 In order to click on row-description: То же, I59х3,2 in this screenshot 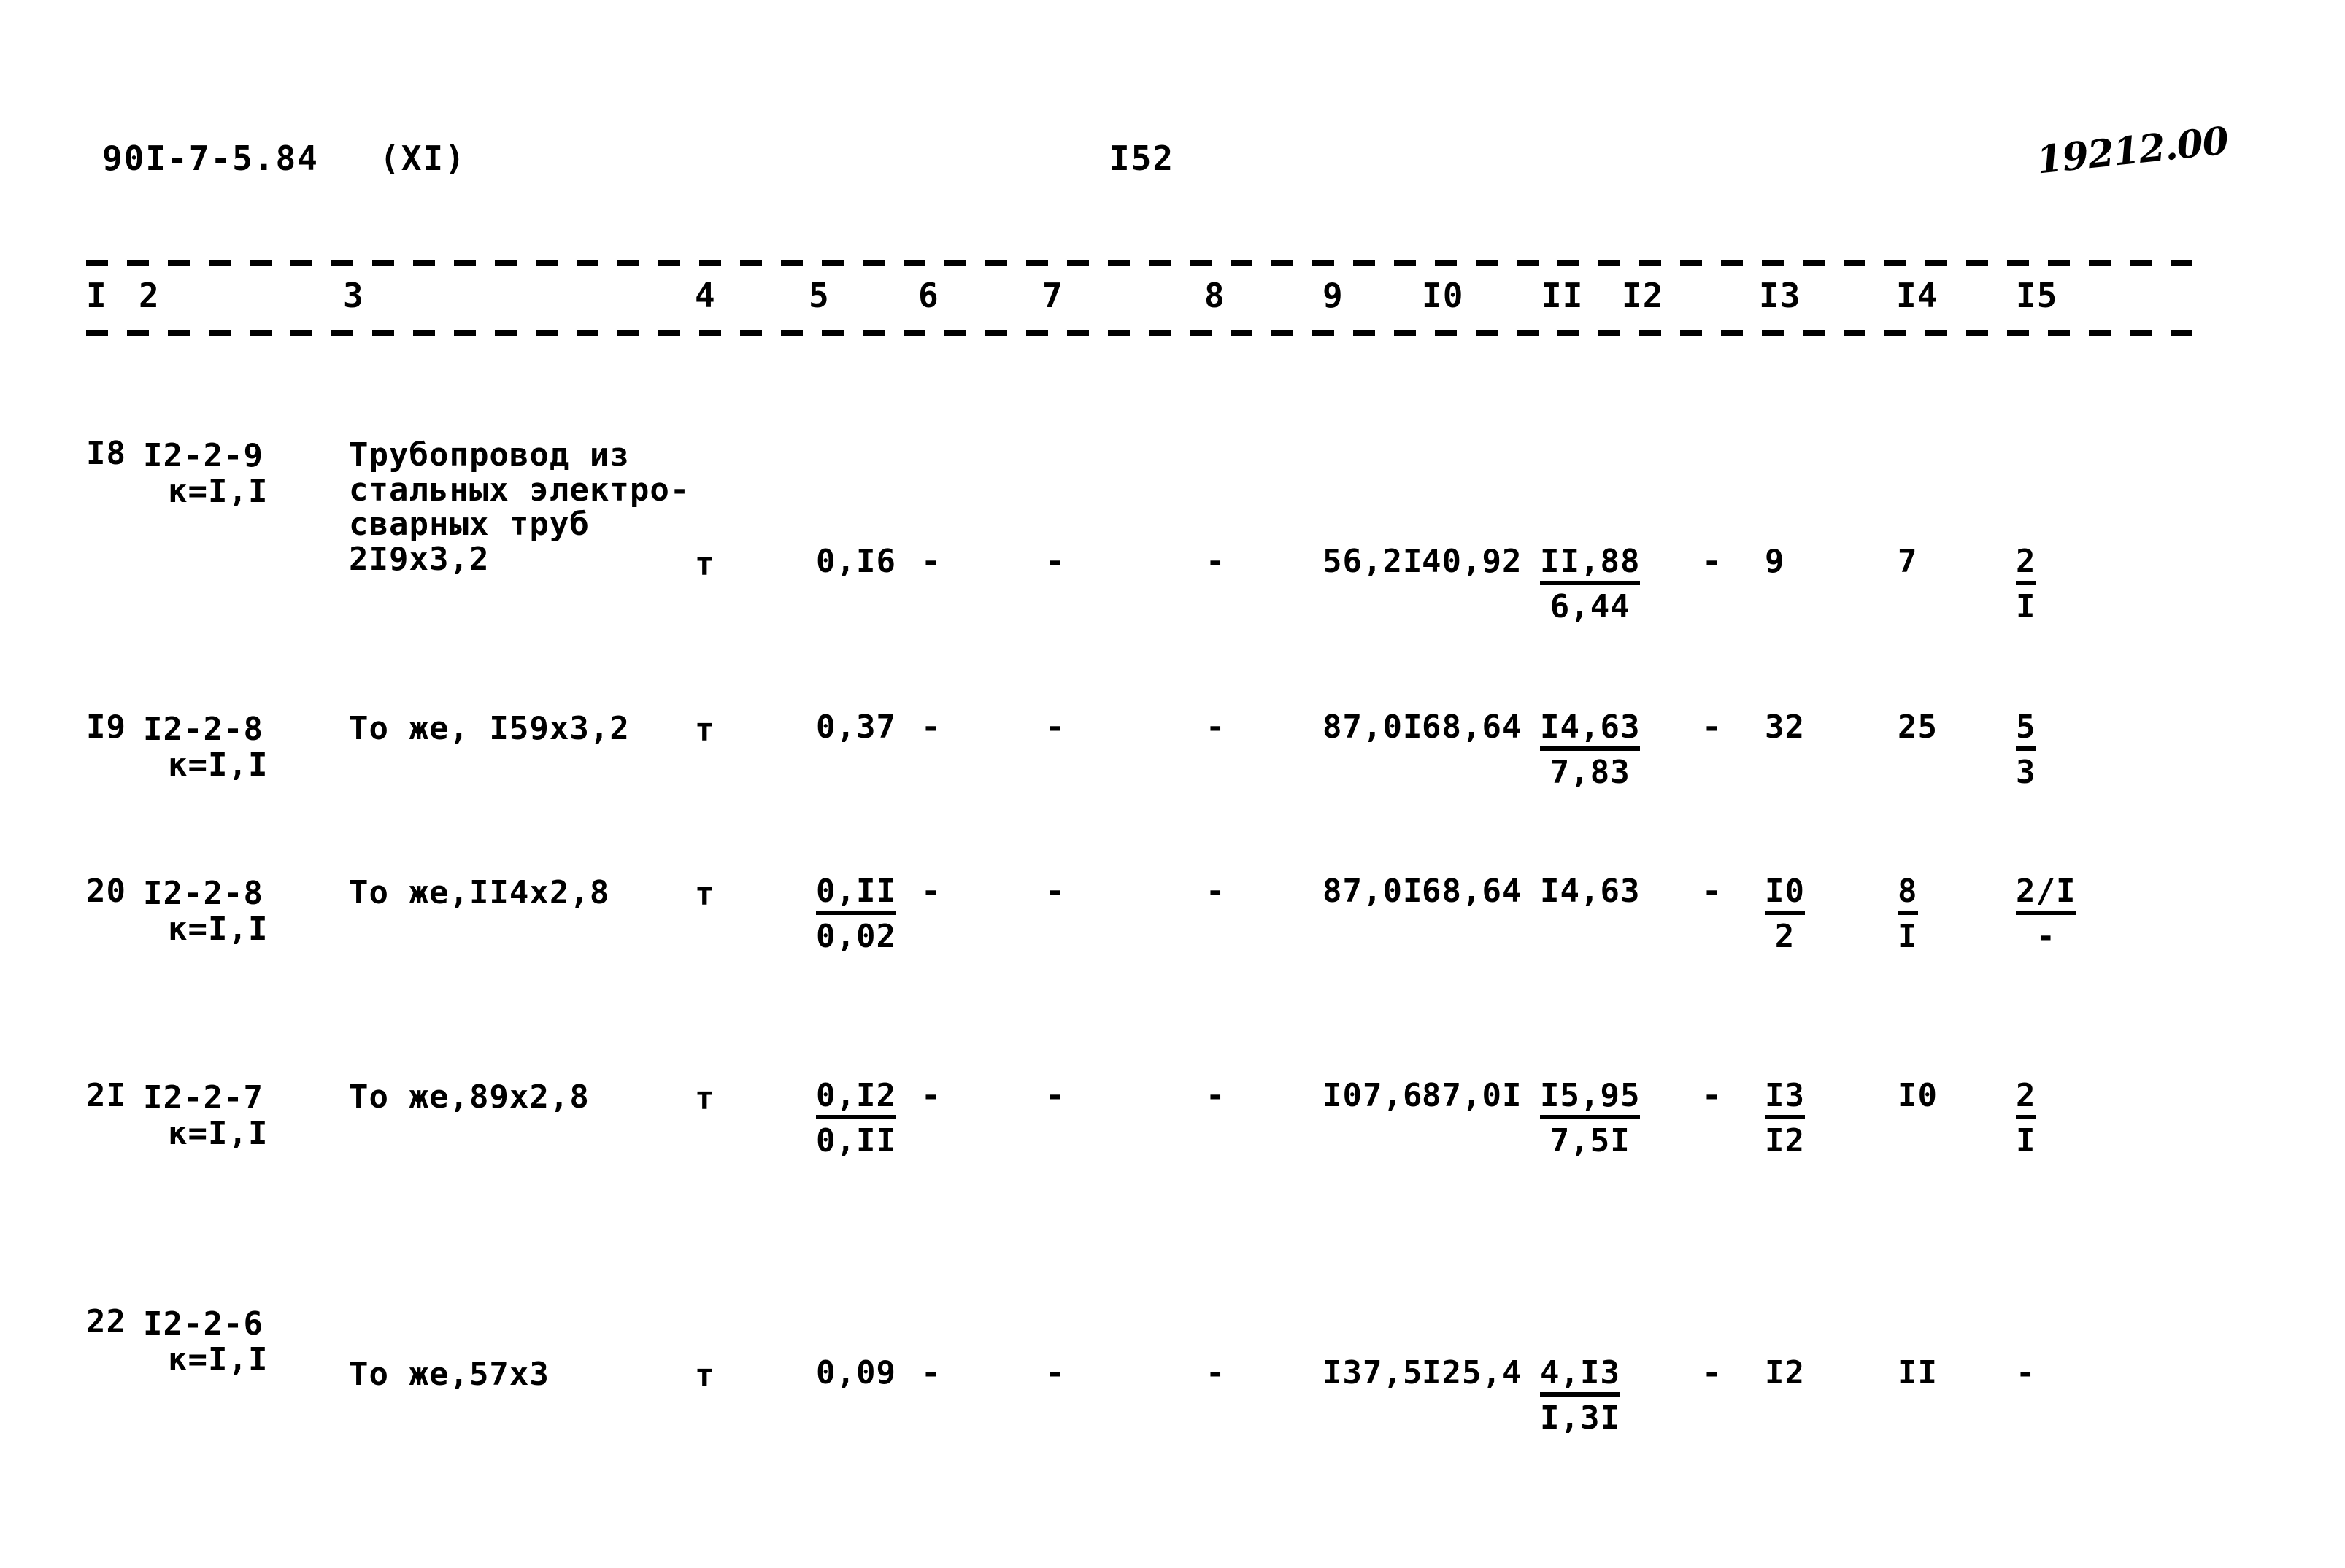, I will do `click(489, 728)`.